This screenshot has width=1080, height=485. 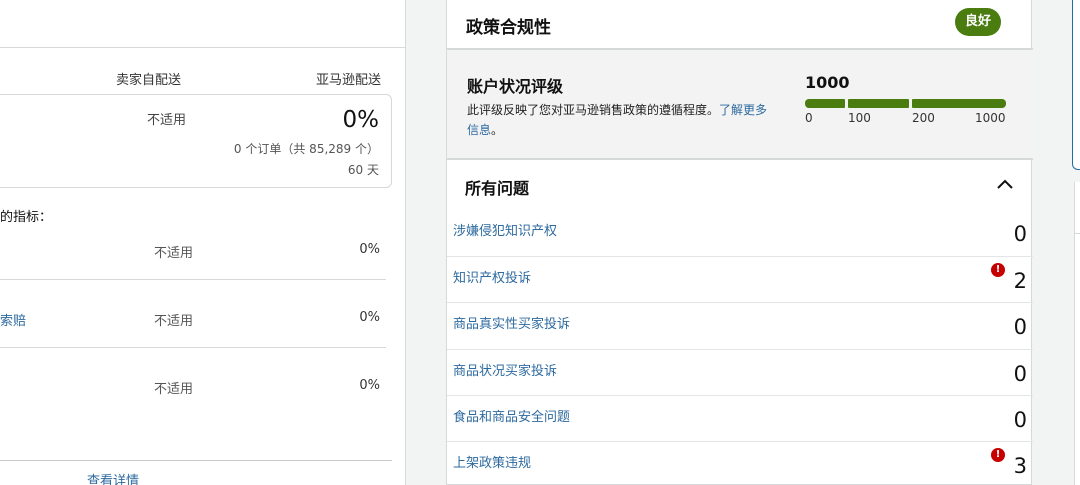 What do you see at coordinates (505, 369) in the screenshot?
I see `issue-link: 商品状况买家投诉` at bounding box center [505, 369].